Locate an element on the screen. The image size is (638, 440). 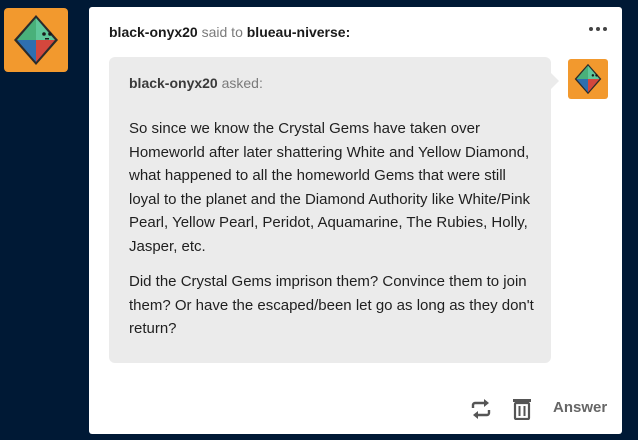
asker-avatar is located at coordinates (588, 79).